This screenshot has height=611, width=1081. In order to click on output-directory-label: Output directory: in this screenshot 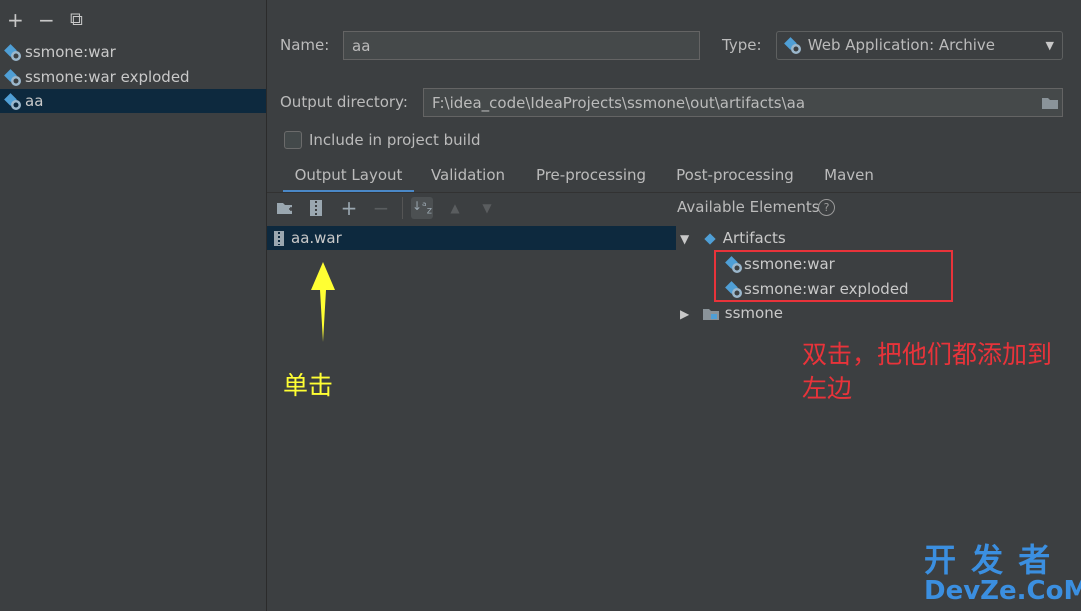, I will do `click(344, 102)`.